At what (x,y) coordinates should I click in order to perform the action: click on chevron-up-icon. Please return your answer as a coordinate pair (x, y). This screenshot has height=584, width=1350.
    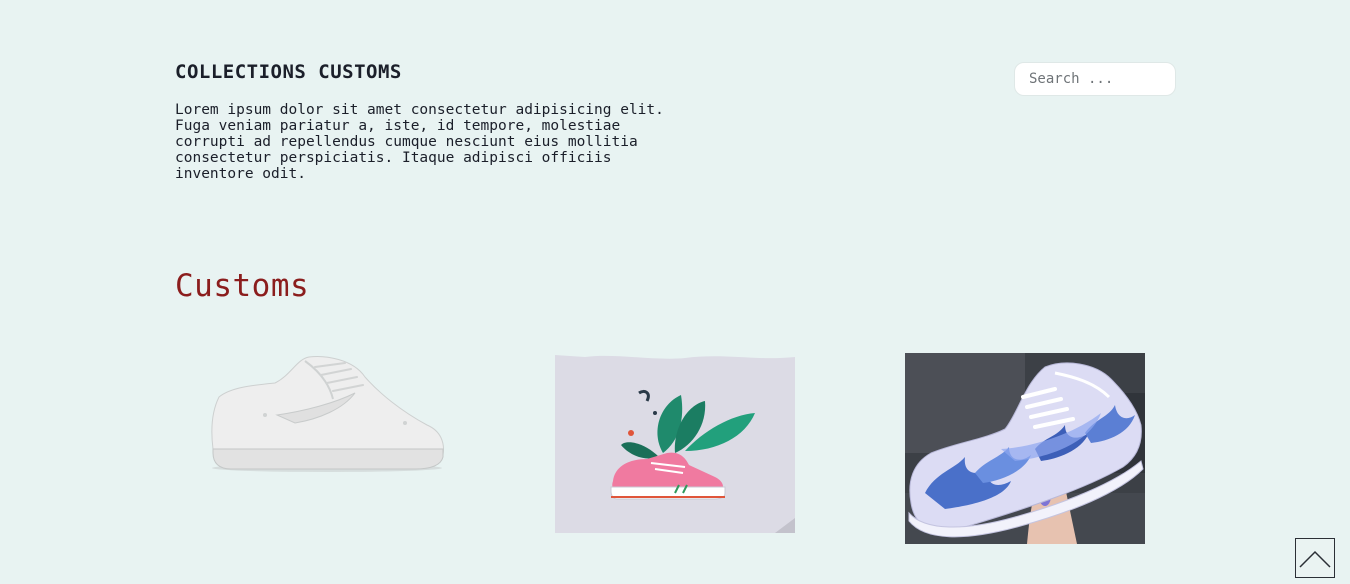
    Looking at the image, I should click on (1315, 559).